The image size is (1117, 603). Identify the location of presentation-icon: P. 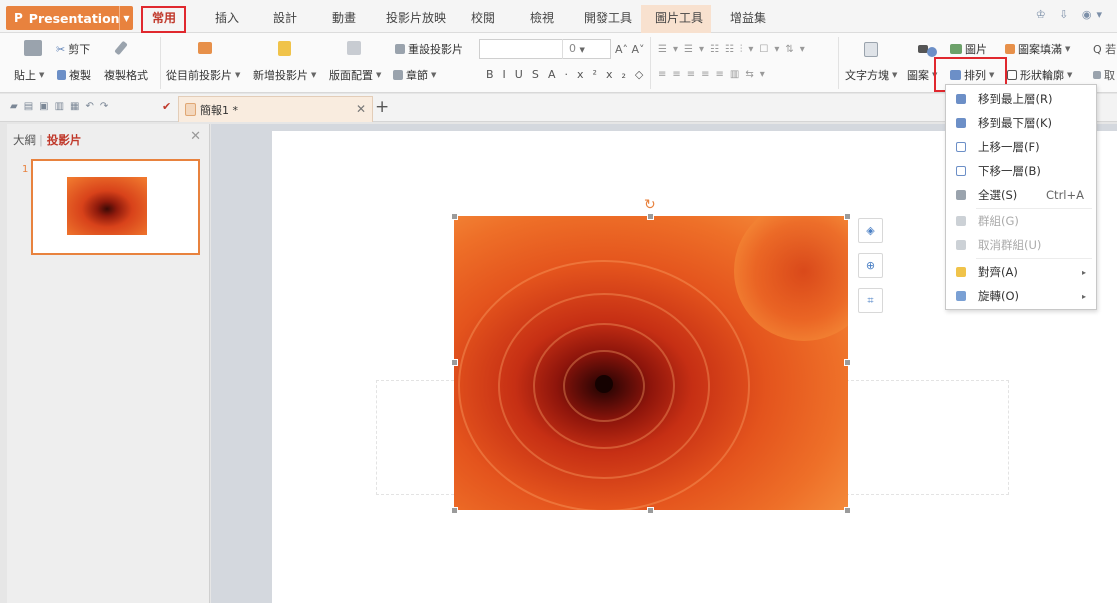
(18, 18).